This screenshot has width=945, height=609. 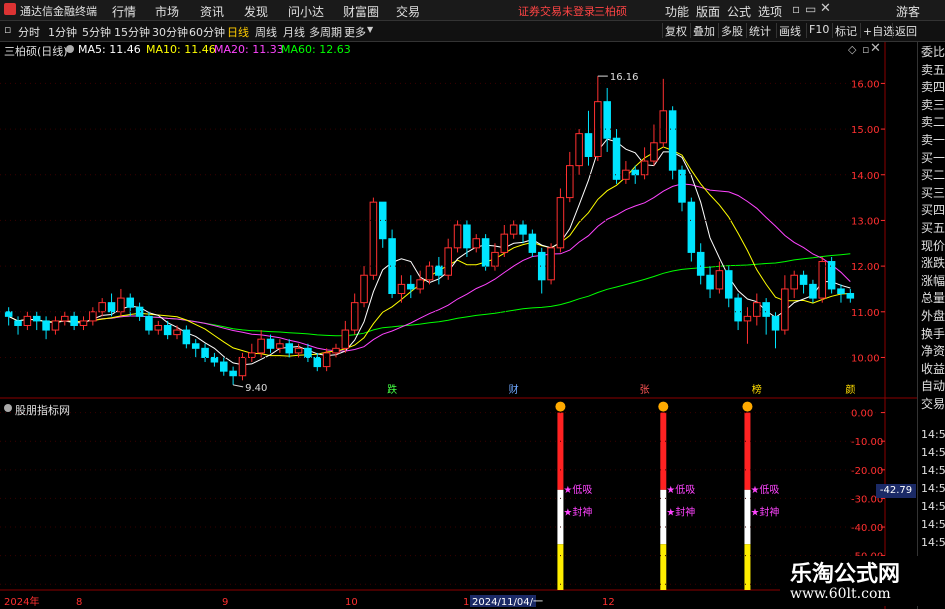 I want to click on menu-wenxiaoda: 问小达, so click(x=306, y=11).